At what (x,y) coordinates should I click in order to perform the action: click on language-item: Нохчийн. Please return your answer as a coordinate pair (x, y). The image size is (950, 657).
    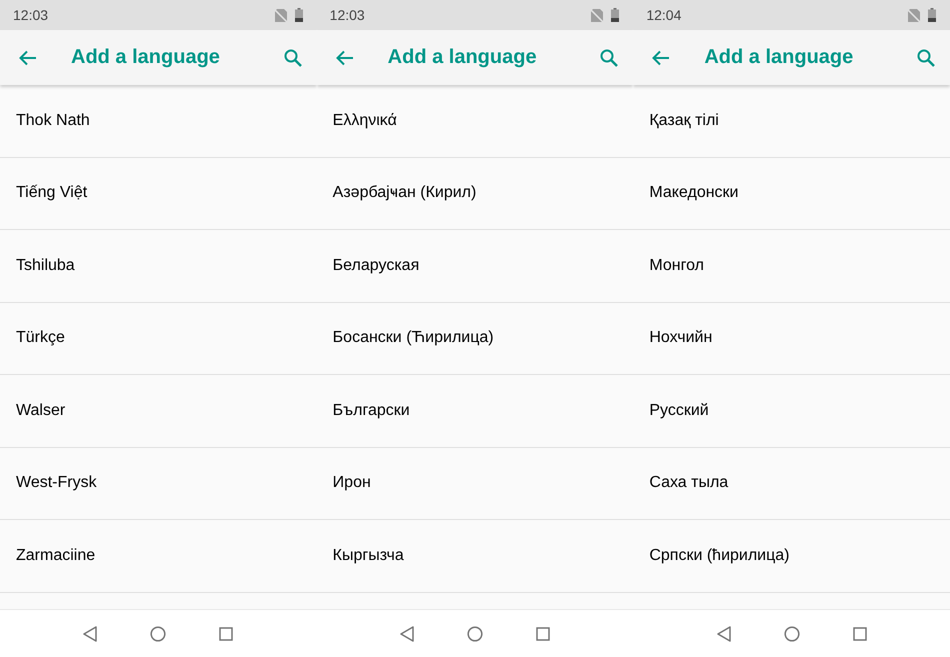
    Looking at the image, I should click on (791, 338).